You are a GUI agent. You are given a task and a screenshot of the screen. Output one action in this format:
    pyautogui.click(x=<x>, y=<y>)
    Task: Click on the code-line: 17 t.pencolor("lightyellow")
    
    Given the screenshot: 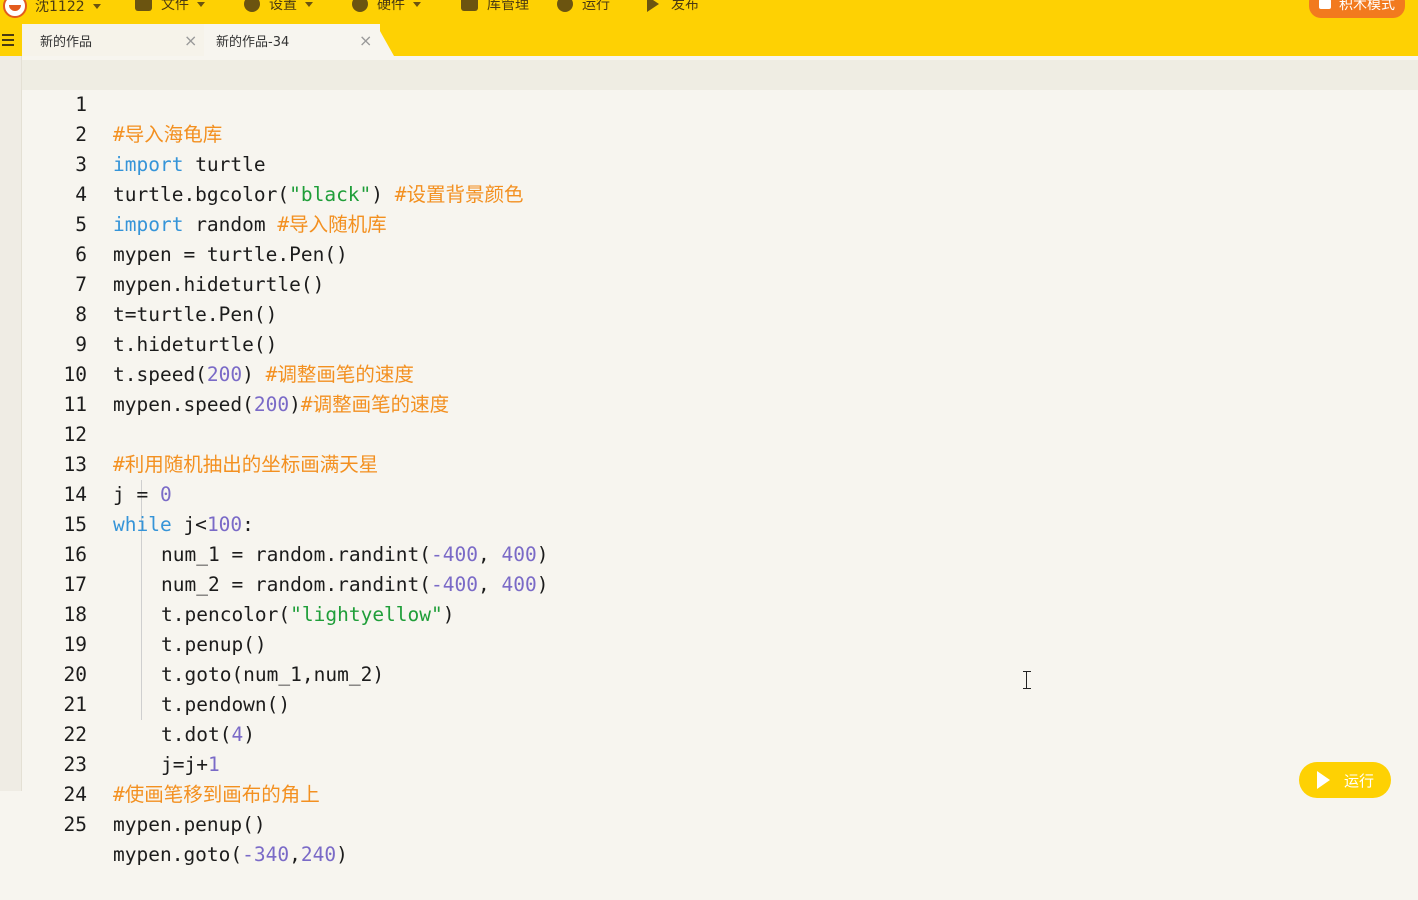 What is the action you would take?
    pyautogui.click(x=720, y=583)
    